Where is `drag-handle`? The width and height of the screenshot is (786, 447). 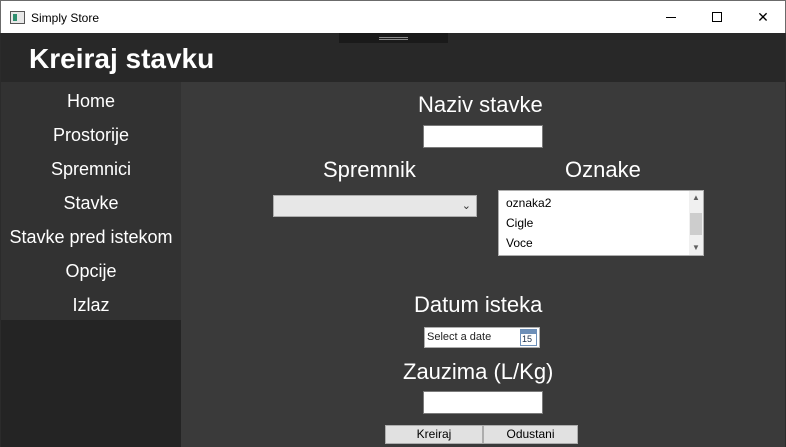 drag-handle is located at coordinates (393, 38).